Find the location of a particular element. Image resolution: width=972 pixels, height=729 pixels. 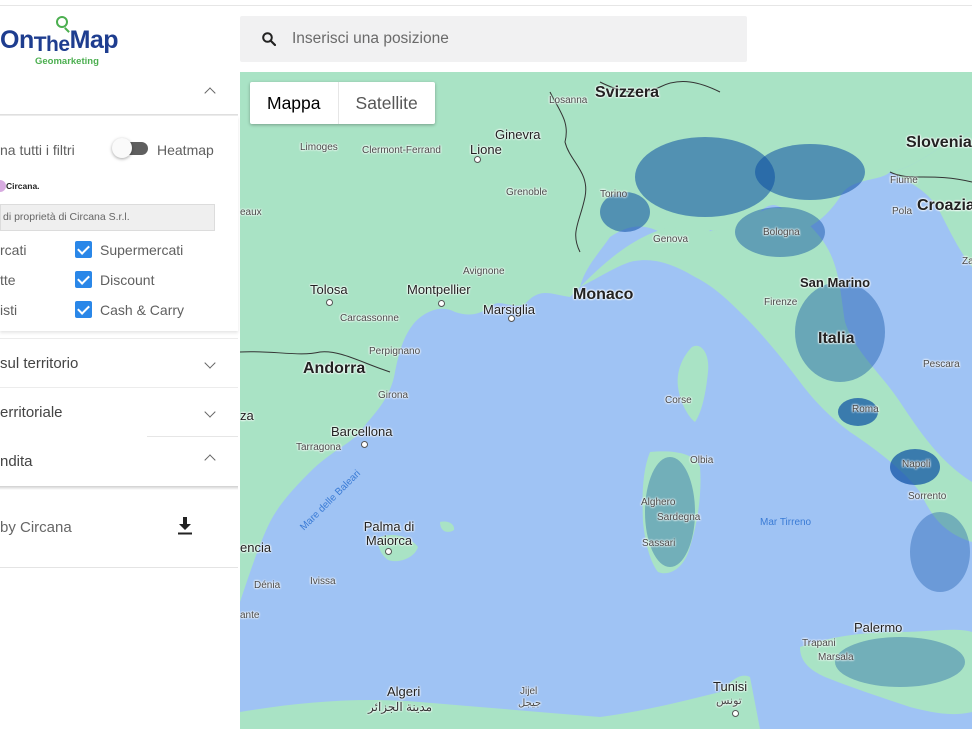

map-label-city: Barcellona is located at coordinates (362, 431).